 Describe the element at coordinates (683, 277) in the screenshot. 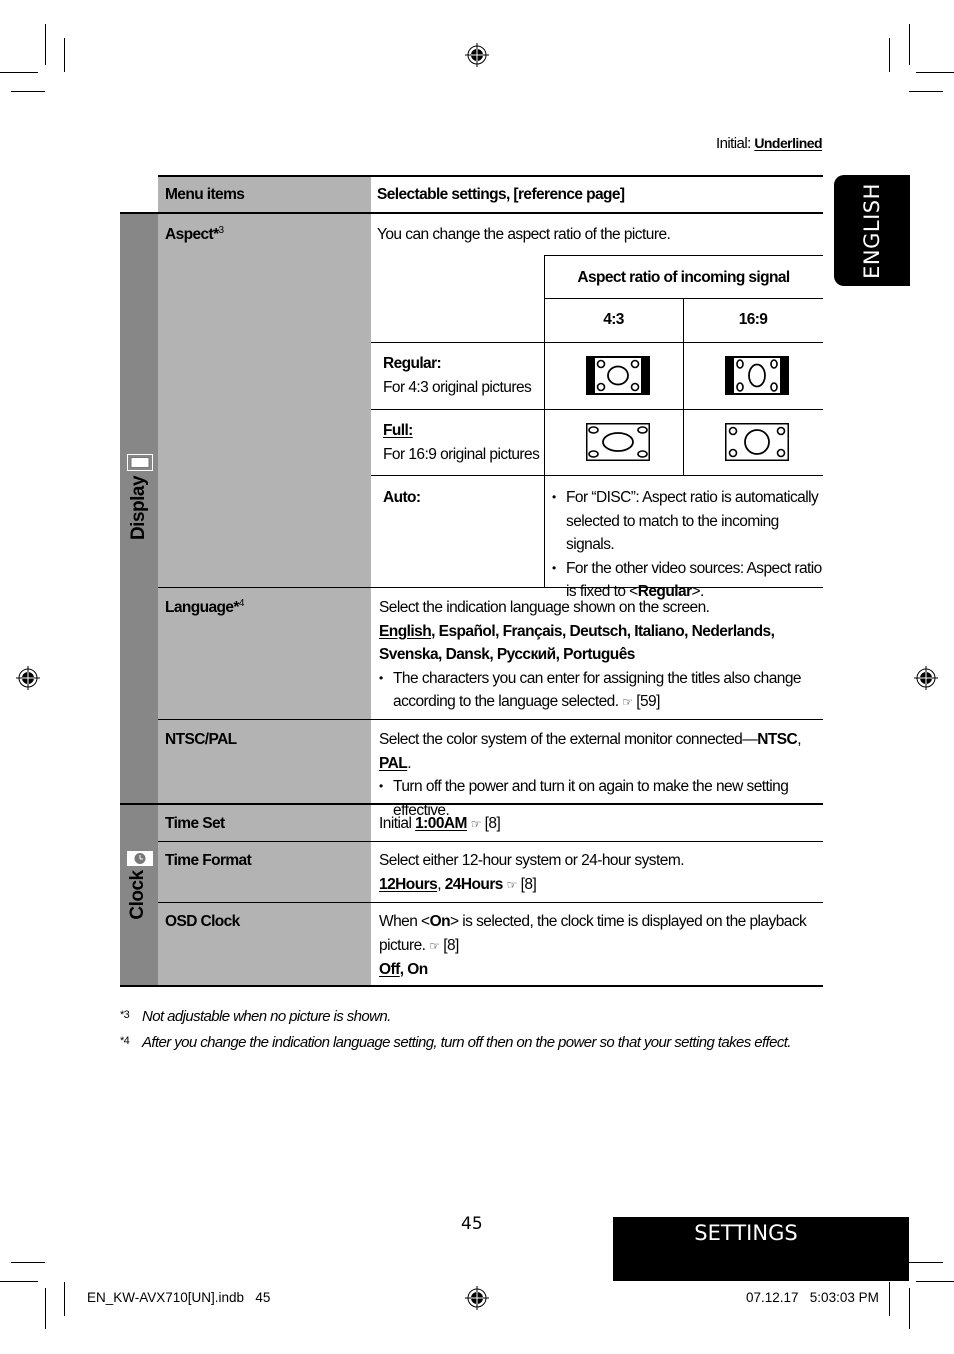

I see `aspect-subheader: Aspect ratio of incoming signal` at that location.